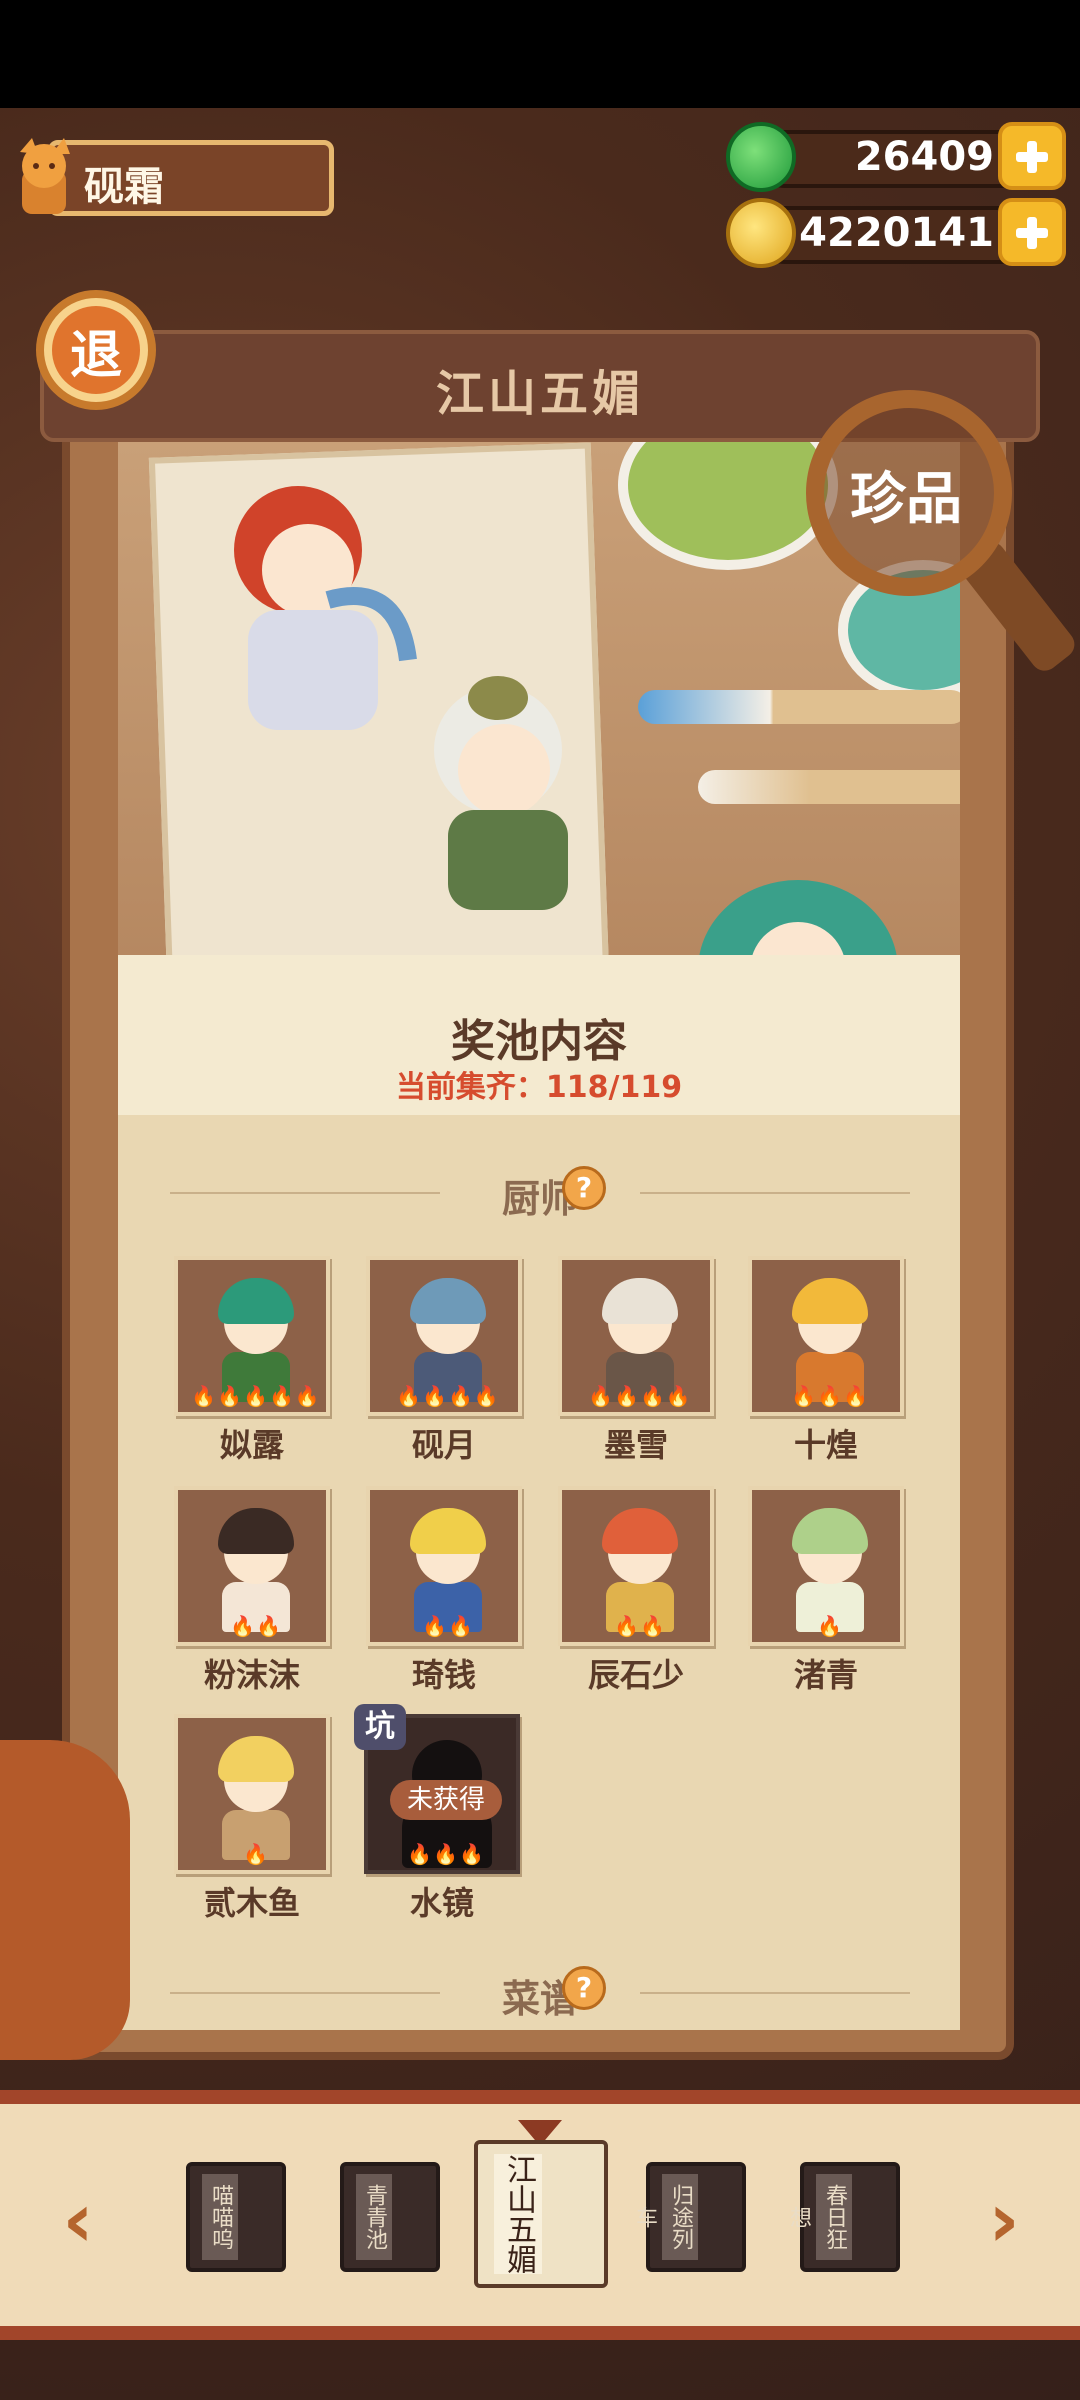 The height and width of the screenshot is (2400, 1080). I want to click on recipes-section-header: 菜谱 ?, so click(540, 1992).